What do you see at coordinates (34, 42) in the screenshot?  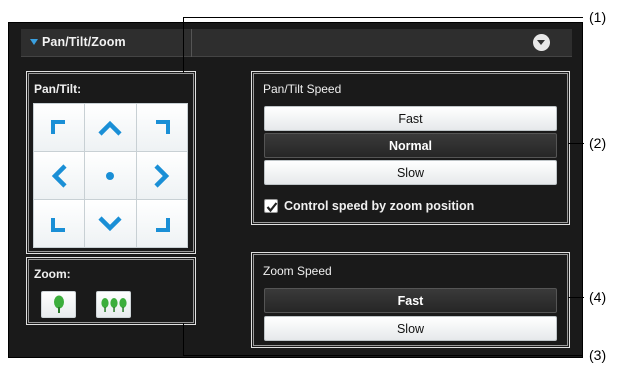 I see `triangle-down-icon` at bounding box center [34, 42].